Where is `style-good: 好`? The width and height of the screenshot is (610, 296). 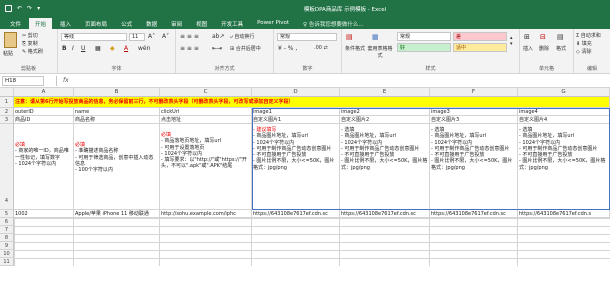
style-good: 好 is located at coordinates (424, 47).